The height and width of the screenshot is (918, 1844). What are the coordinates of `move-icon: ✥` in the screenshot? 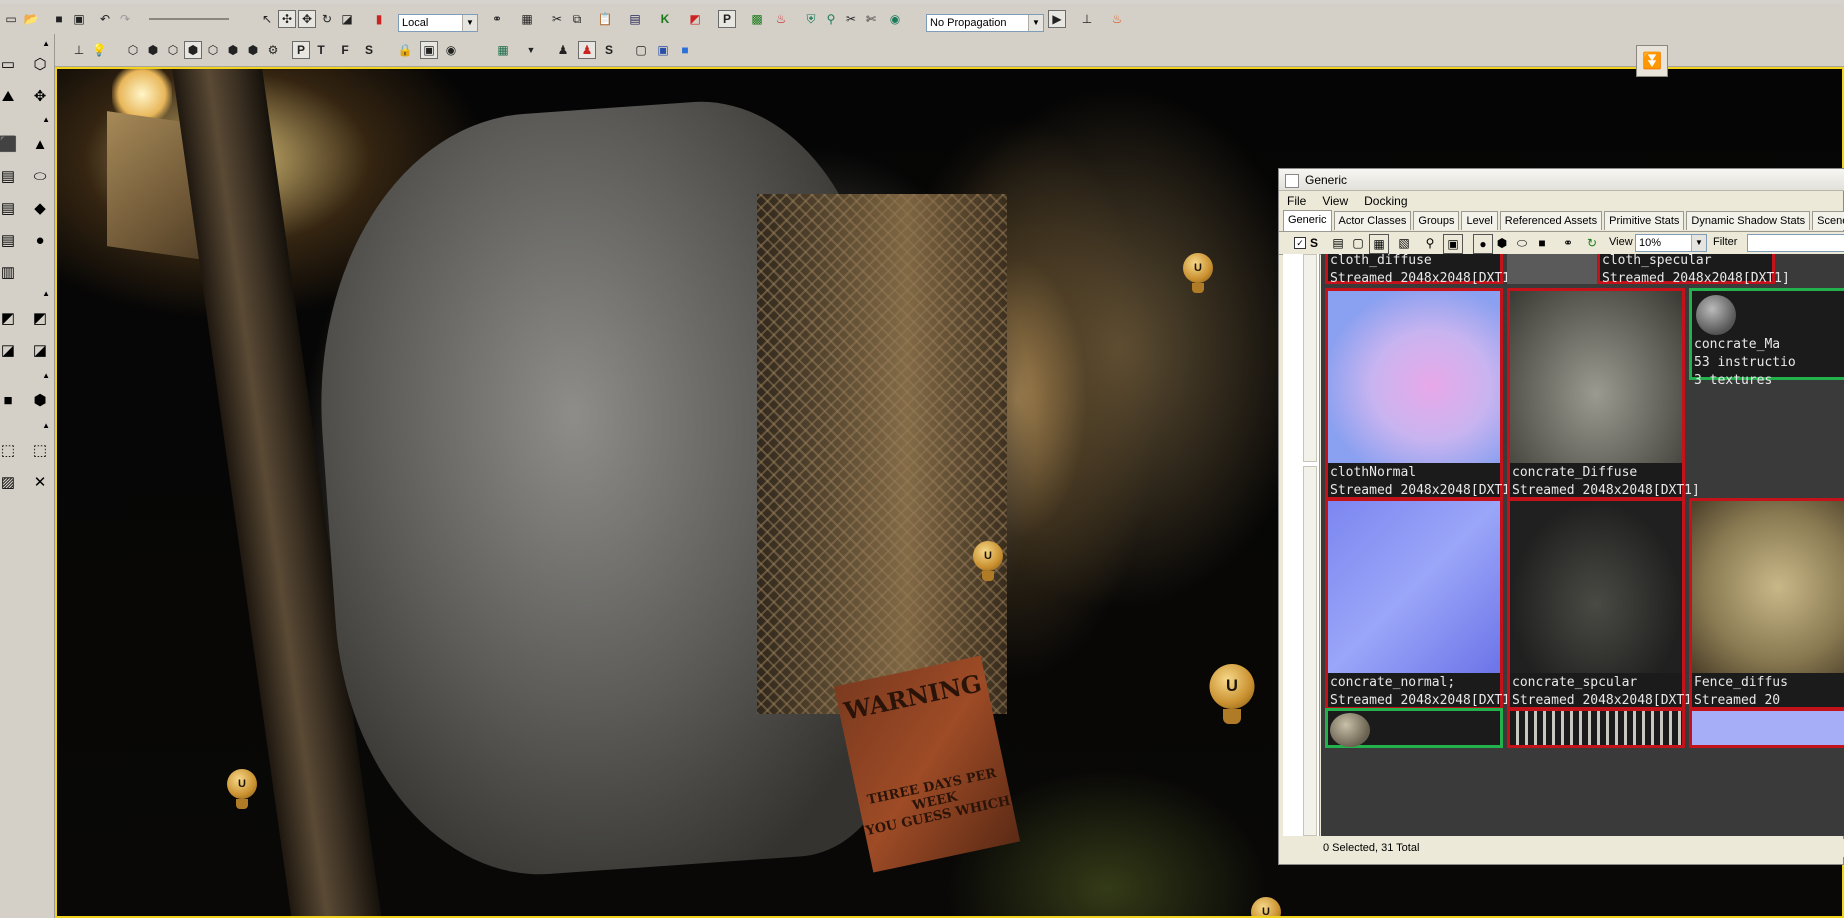 It's located at (307, 19).